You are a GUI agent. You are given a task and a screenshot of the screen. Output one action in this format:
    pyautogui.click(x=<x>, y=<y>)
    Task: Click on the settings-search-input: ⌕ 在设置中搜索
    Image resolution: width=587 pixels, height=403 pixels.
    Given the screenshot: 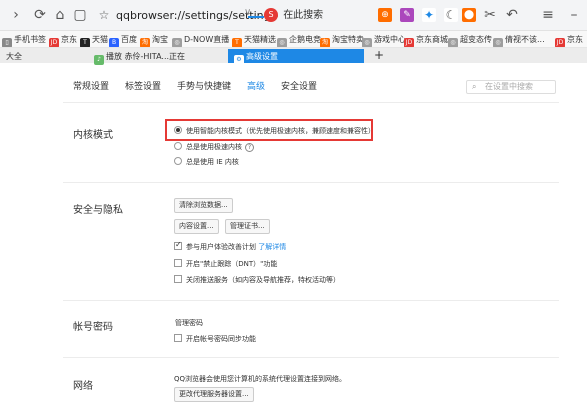 What is the action you would take?
    pyautogui.click(x=511, y=87)
    